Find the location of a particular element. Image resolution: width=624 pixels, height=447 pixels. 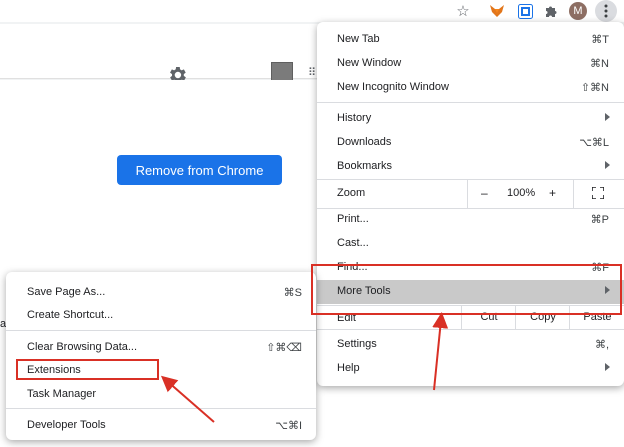

extensions-highlight-box is located at coordinates (87, 369).